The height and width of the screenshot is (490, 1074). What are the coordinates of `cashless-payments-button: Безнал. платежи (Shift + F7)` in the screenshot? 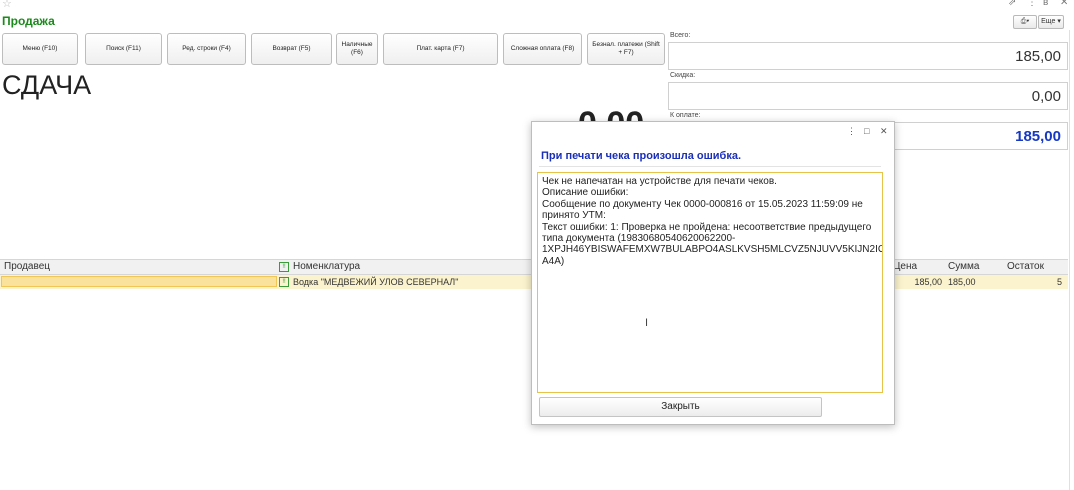 It's located at (626, 49).